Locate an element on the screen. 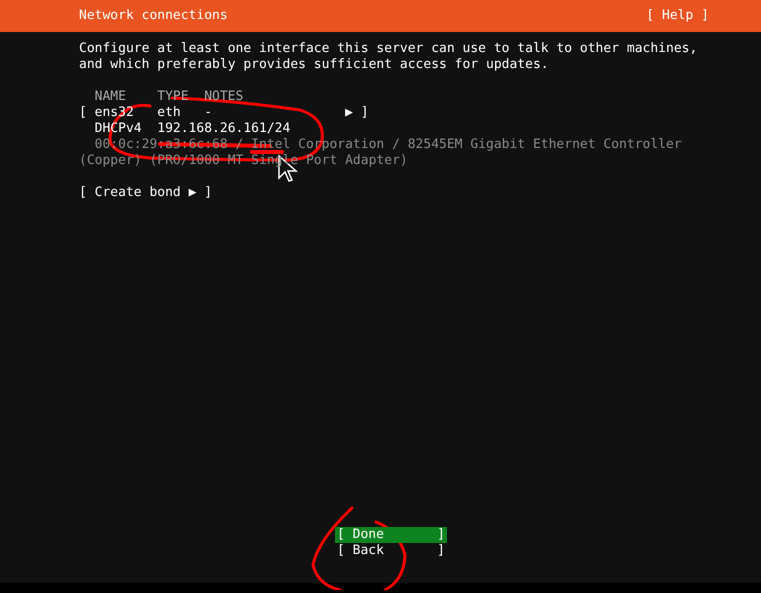 The image size is (761, 593). ip-address: 192.168.26.161/24 is located at coordinates (223, 129).